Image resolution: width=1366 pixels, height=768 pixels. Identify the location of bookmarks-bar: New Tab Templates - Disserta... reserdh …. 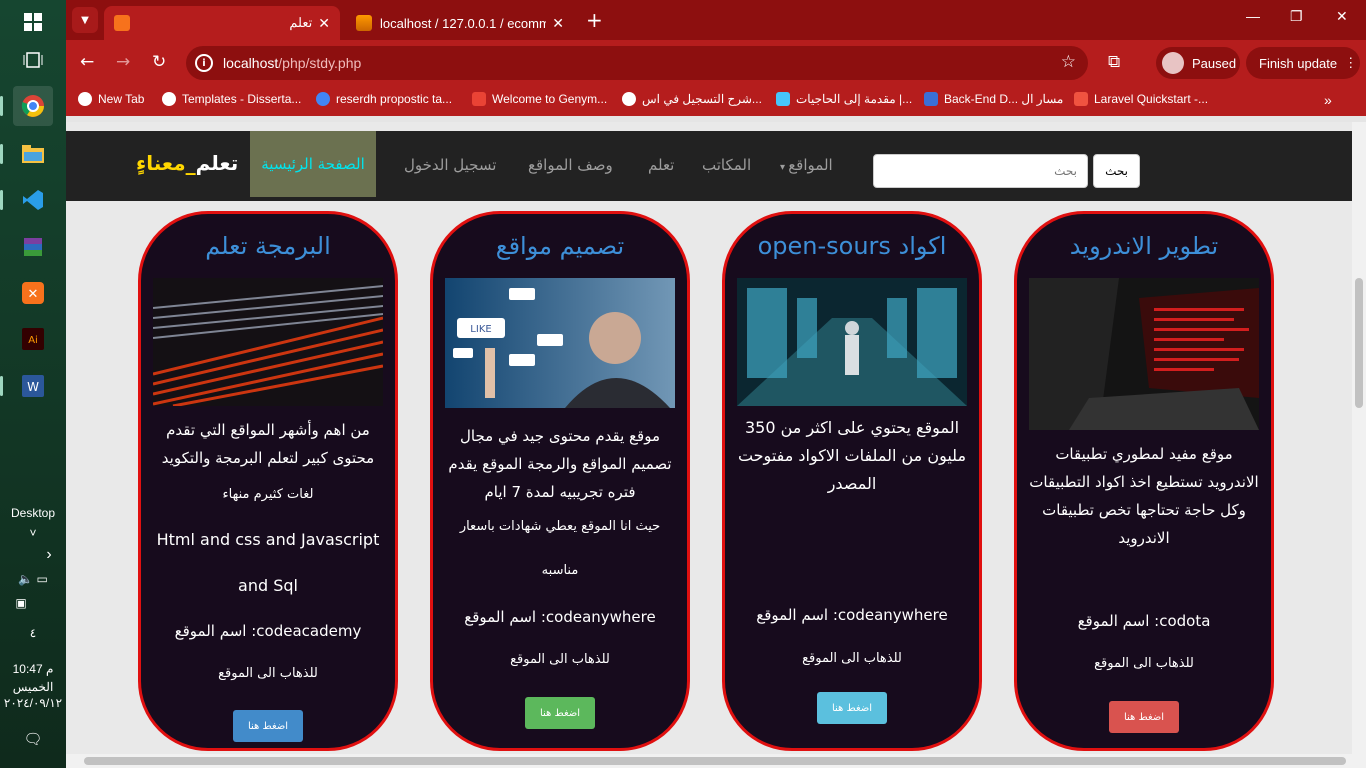
(716, 101).